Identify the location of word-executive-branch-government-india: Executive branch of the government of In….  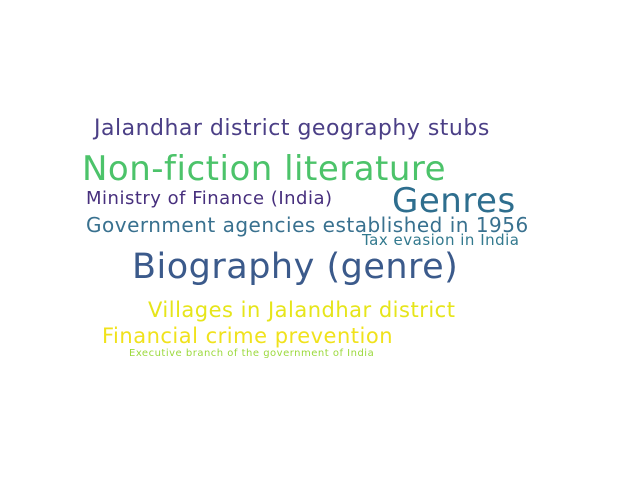
(252, 353).